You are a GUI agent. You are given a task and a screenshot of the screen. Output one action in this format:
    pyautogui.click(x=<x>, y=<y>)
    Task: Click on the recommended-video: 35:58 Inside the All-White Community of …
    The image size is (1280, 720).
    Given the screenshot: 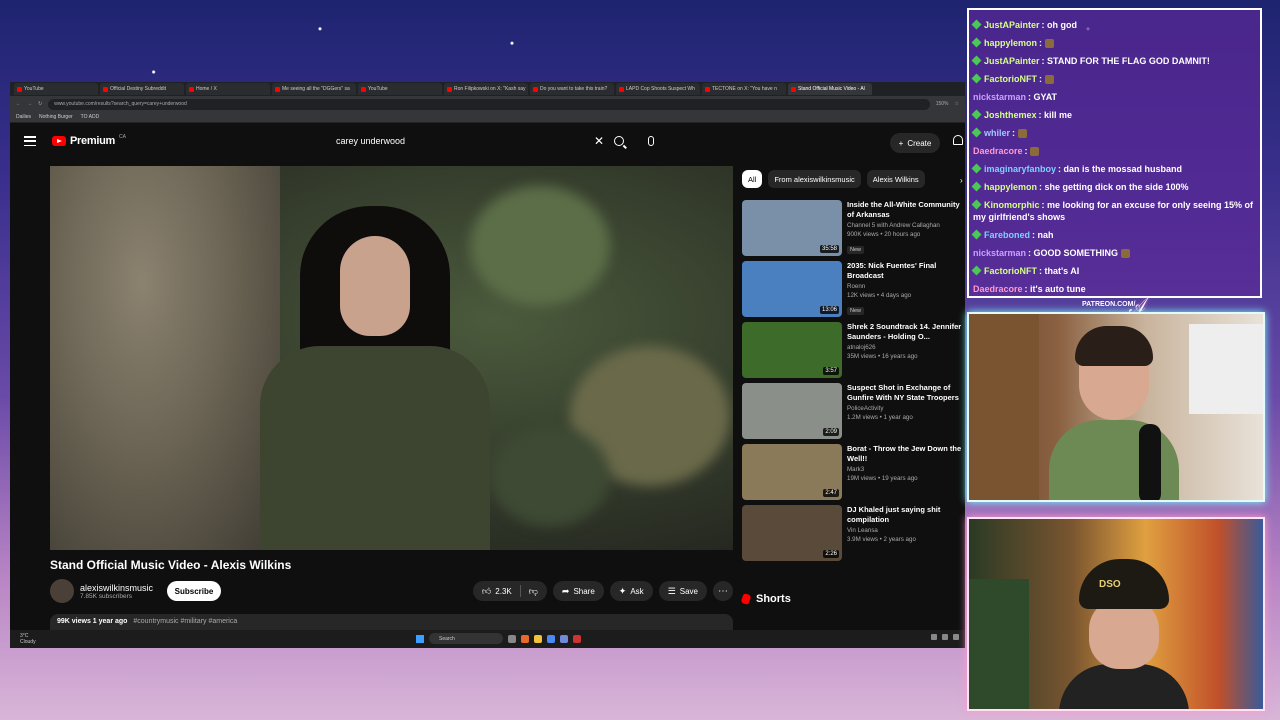 What is the action you would take?
    pyautogui.click(x=853, y=228)
    